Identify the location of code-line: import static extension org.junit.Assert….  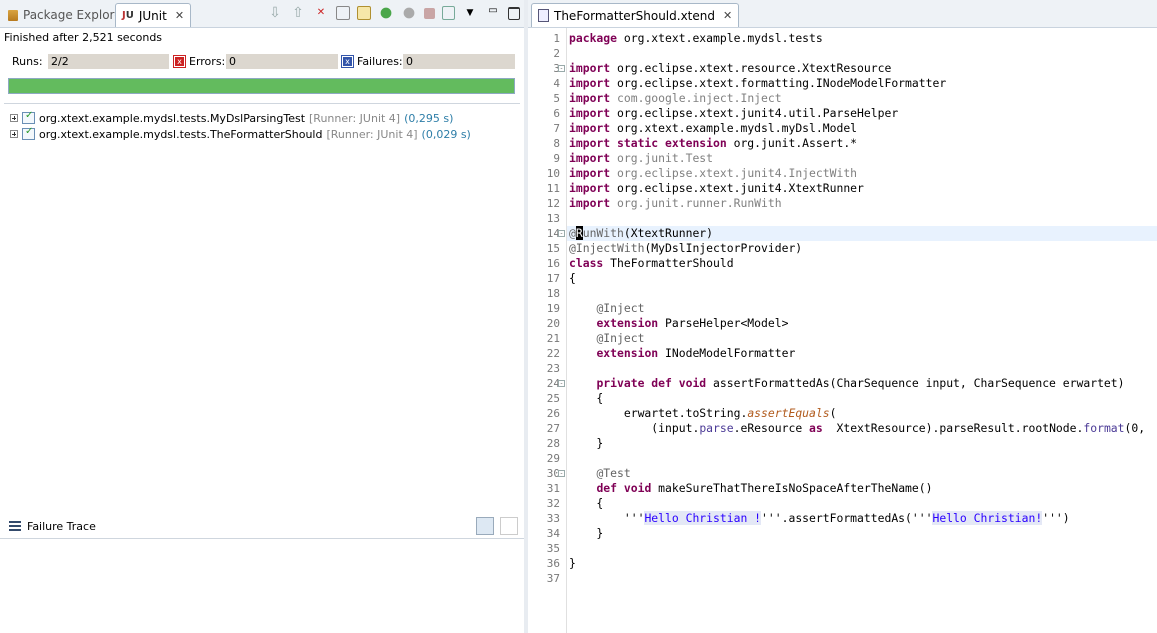
(713, 143).